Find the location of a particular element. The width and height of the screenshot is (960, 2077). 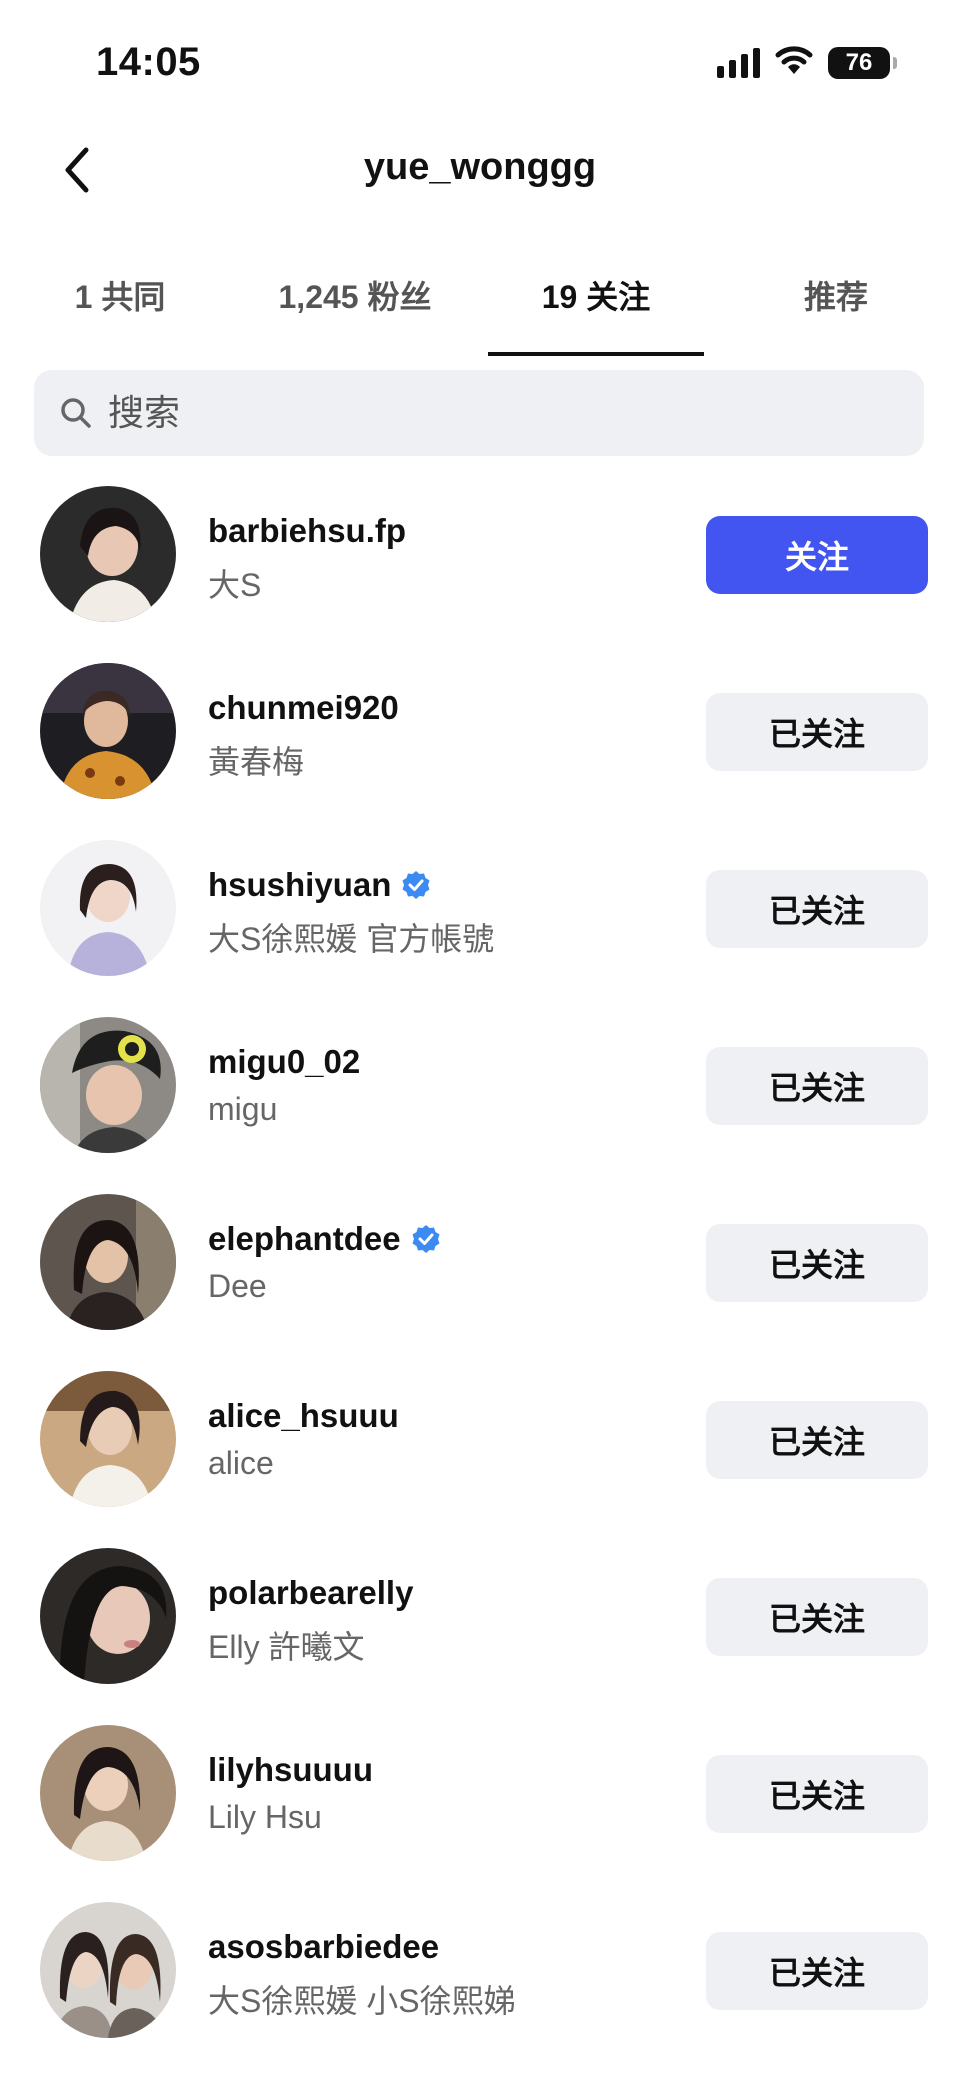

username: alice_hsuuu is located at coordinates (303, 1416).